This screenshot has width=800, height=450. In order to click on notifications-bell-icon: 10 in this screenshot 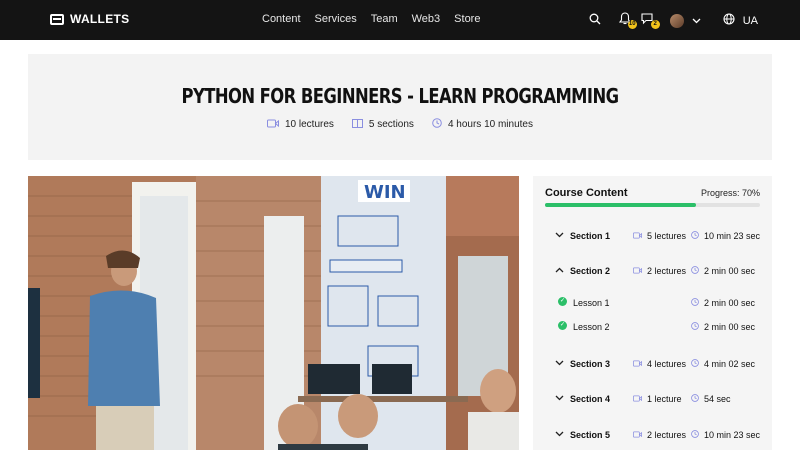, I will do `click(627, 20)`.